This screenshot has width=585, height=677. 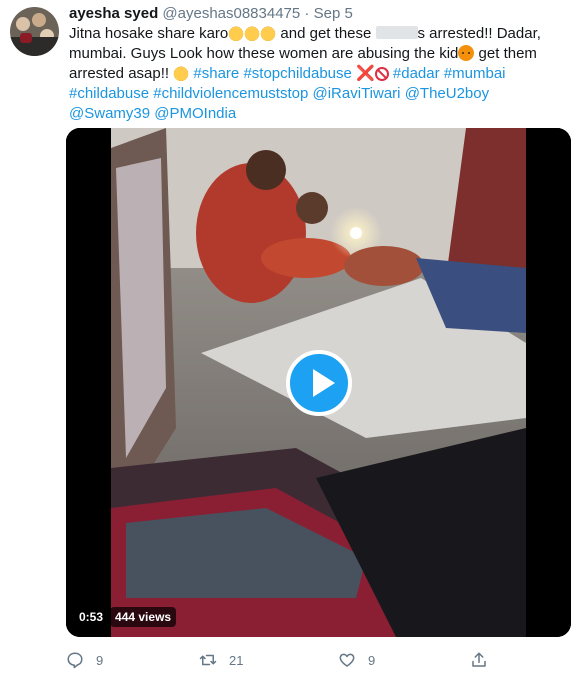 What do you see at coordinates (84, 660) in the screenshot?
I see `reply-button: 9` at bounding box center [84, 660].